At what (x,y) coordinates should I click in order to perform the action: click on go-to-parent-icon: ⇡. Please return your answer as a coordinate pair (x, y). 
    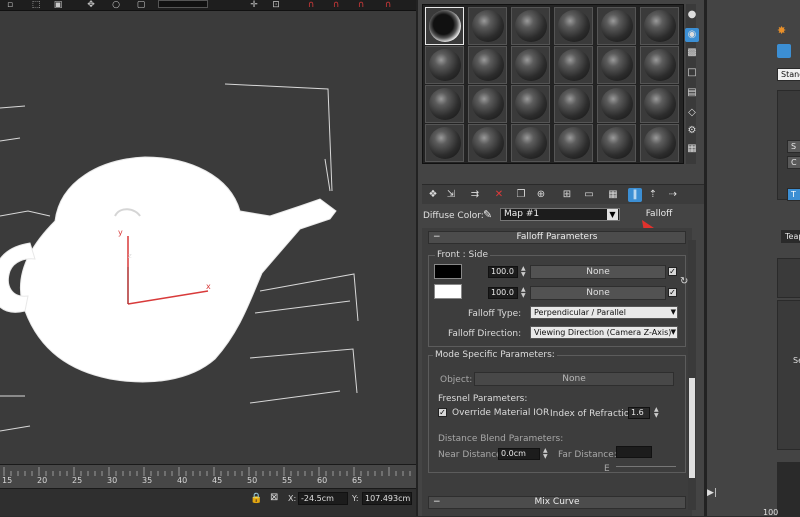
    Looking at the image, I should click on (653, 195).